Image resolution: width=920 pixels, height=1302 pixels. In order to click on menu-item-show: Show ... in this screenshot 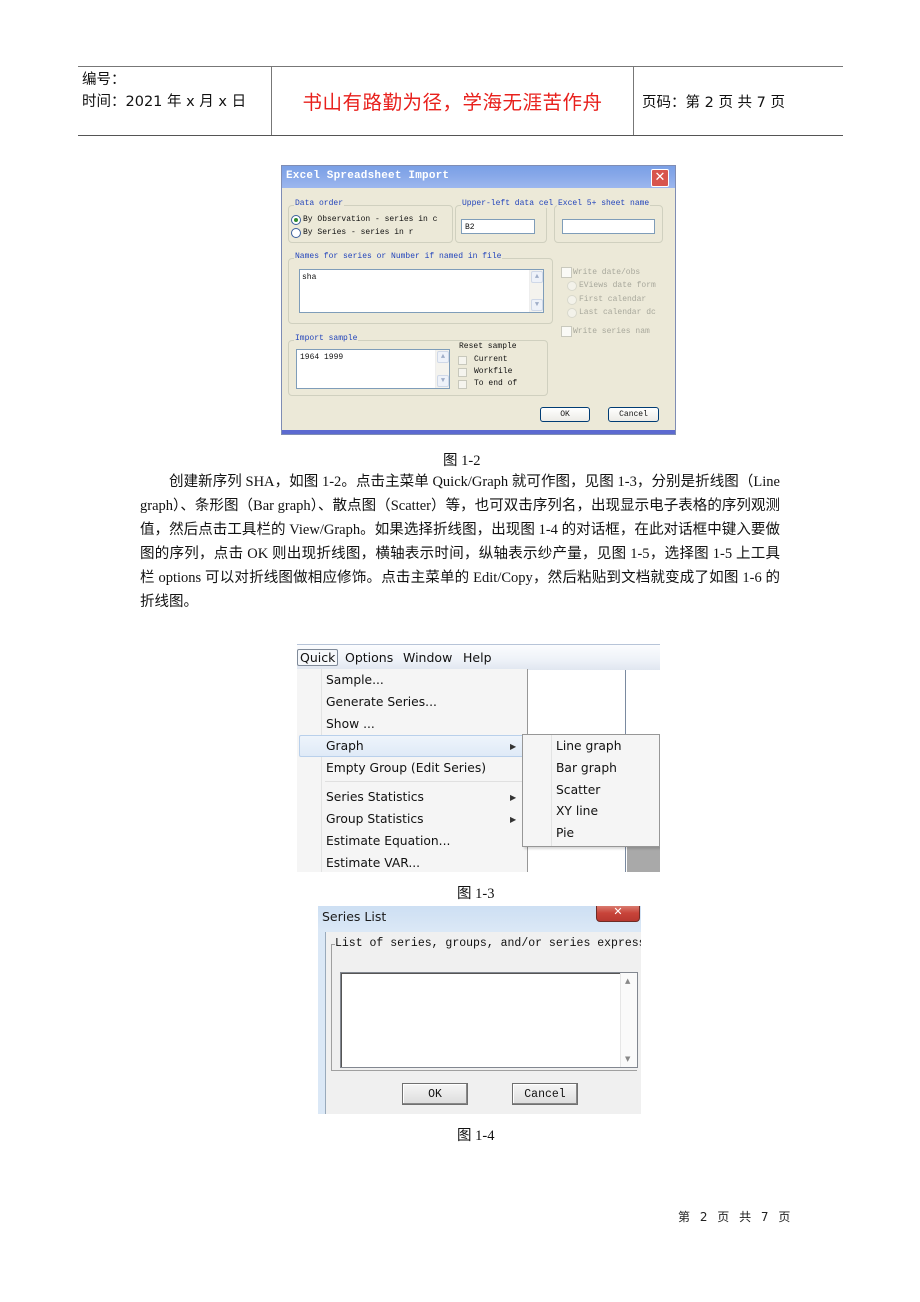, I will do `click(350, 724)`.